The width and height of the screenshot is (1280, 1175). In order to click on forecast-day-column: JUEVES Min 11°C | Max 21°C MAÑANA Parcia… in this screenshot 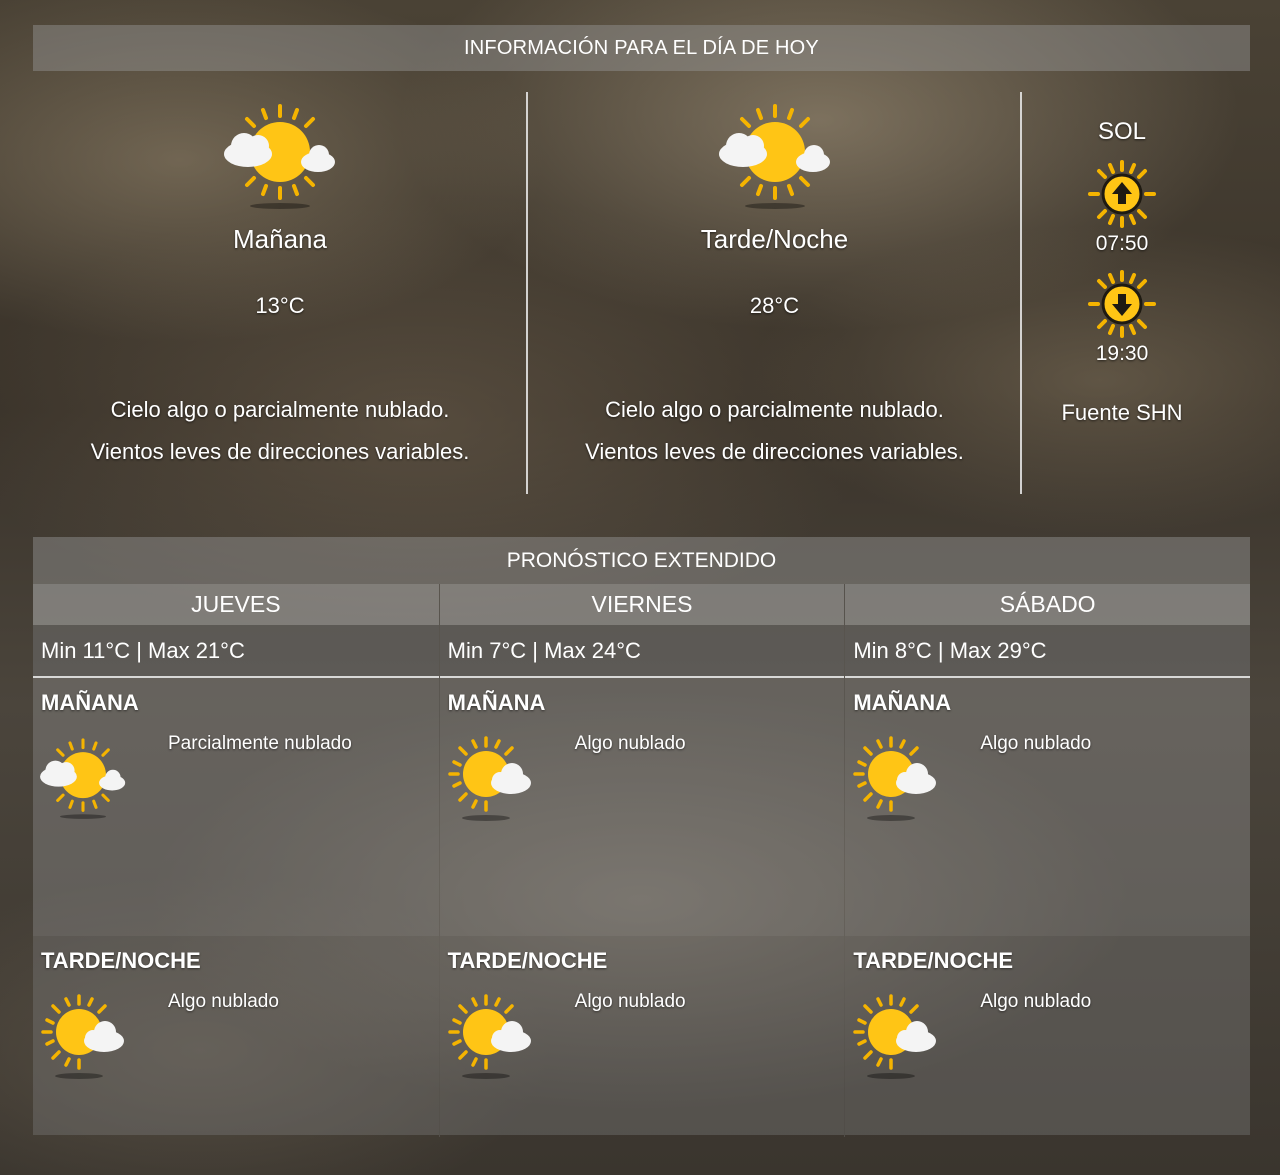, I will do `click(236, 860)`.